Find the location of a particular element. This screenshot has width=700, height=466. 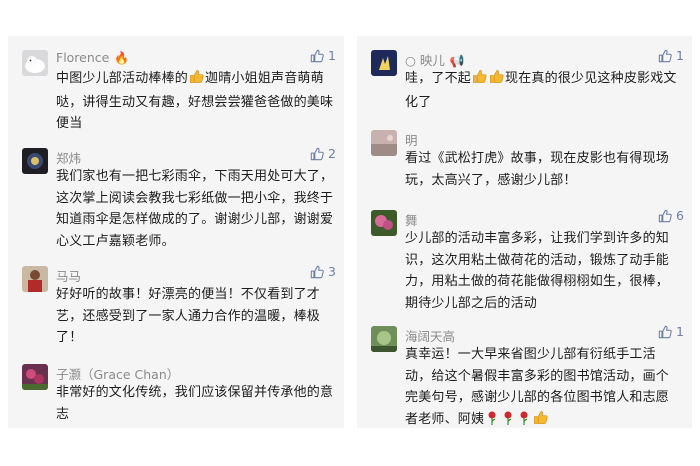

like-button: 3 is located at coordinates (323, 271).